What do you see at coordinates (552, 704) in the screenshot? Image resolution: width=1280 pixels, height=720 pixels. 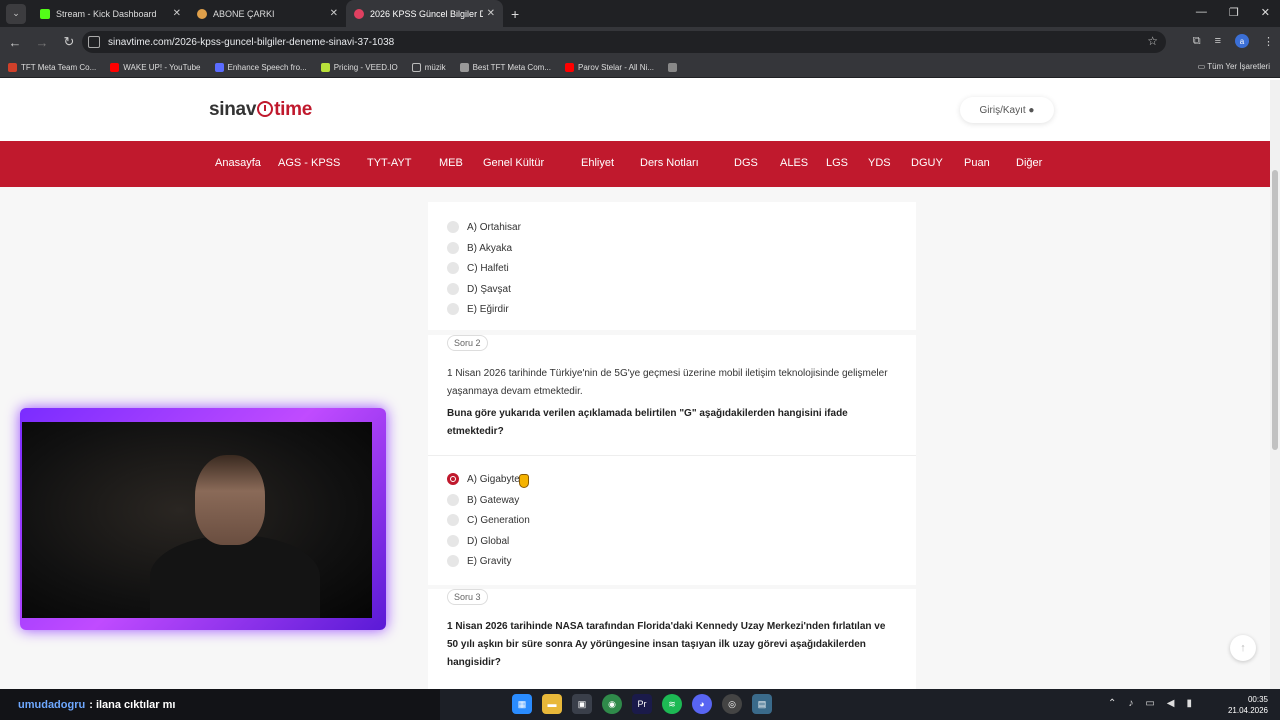 I see `file-explorer-icon: ▬` at bounding box center [552, 704].